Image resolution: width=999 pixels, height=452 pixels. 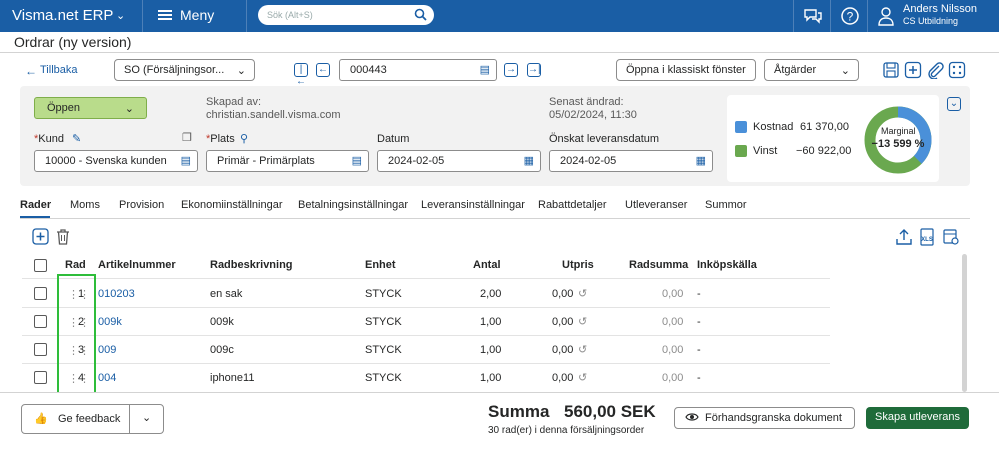 What do you see at coordinates (323, 70) in the screenshot?
I see `prev-record-icon: ←` at bounding box center [323, 70].